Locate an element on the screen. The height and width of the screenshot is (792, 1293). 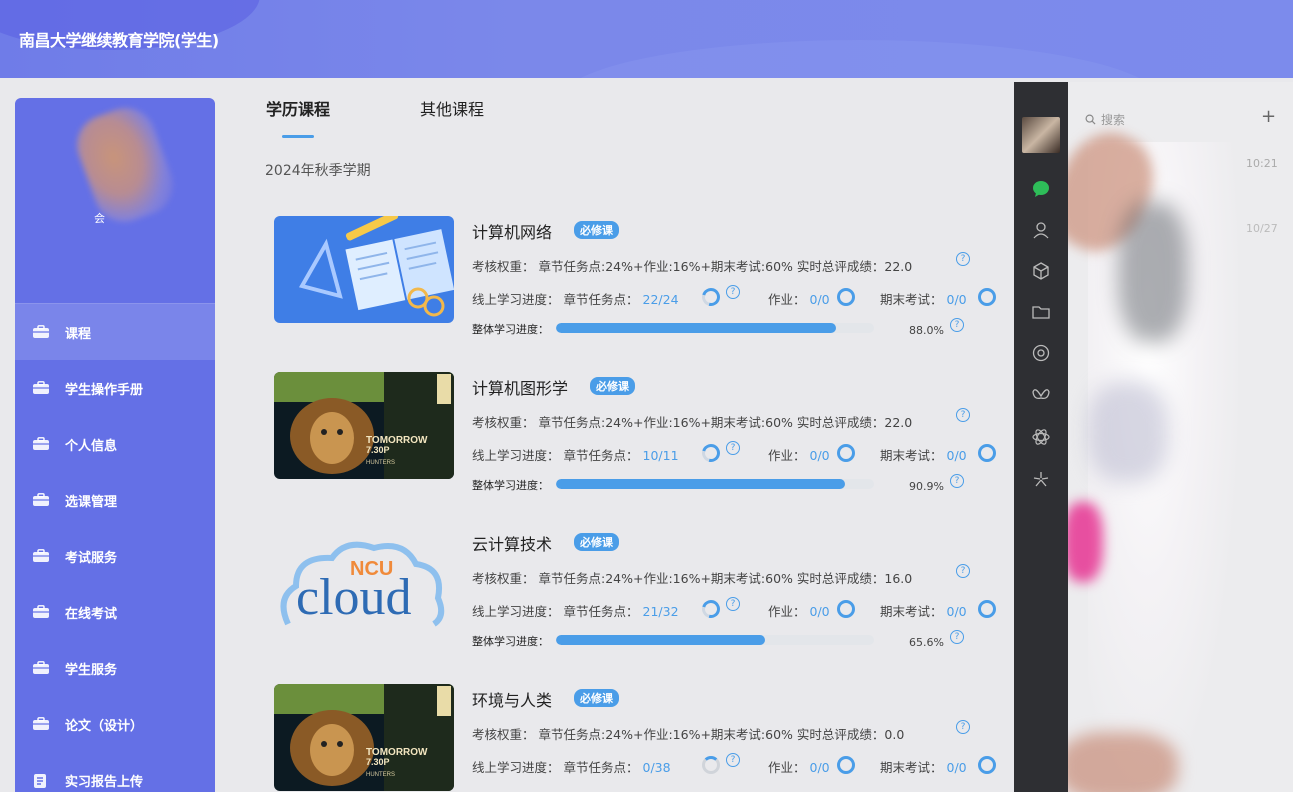
app-dock is located at coordinates (1041, 437).